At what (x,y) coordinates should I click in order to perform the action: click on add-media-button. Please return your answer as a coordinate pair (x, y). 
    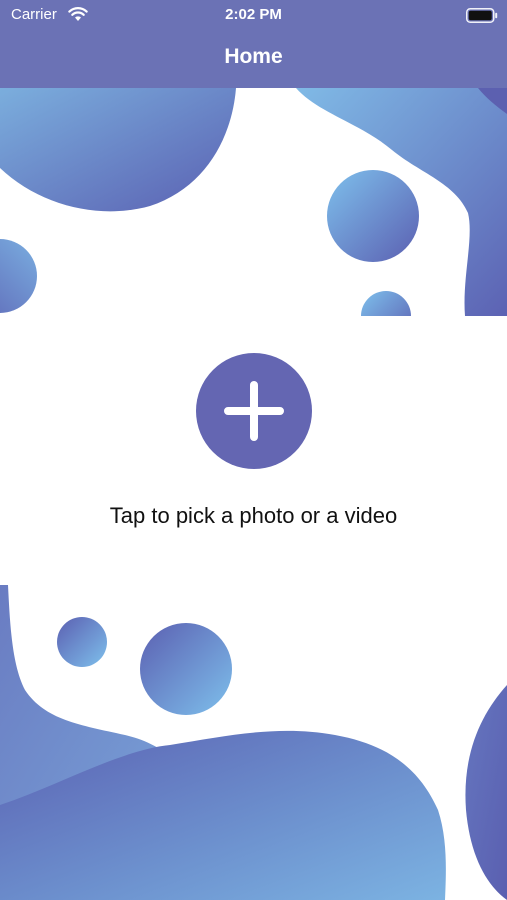
    Looking at the image, I should click on (254, 411).